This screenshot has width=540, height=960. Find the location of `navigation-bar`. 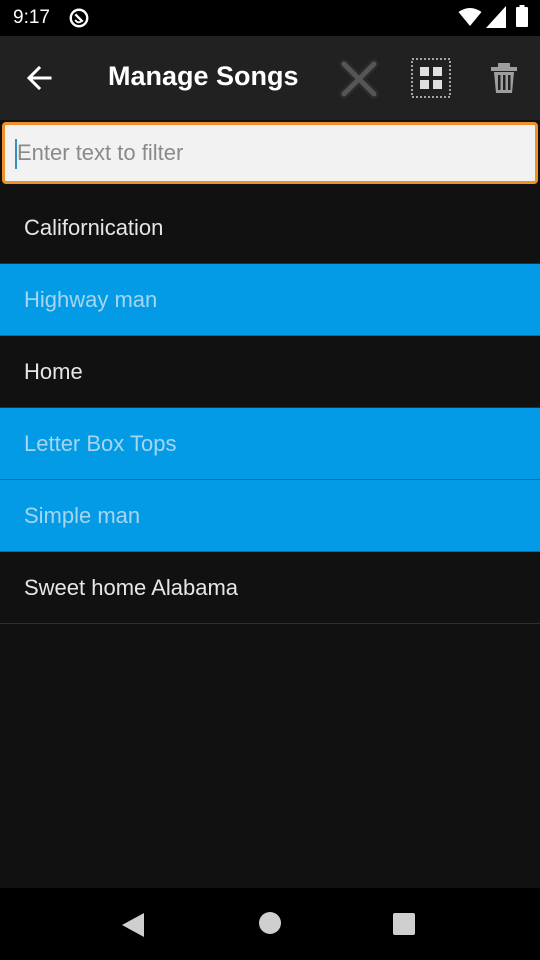

navigation-bar is located at coordinates (270, 924).